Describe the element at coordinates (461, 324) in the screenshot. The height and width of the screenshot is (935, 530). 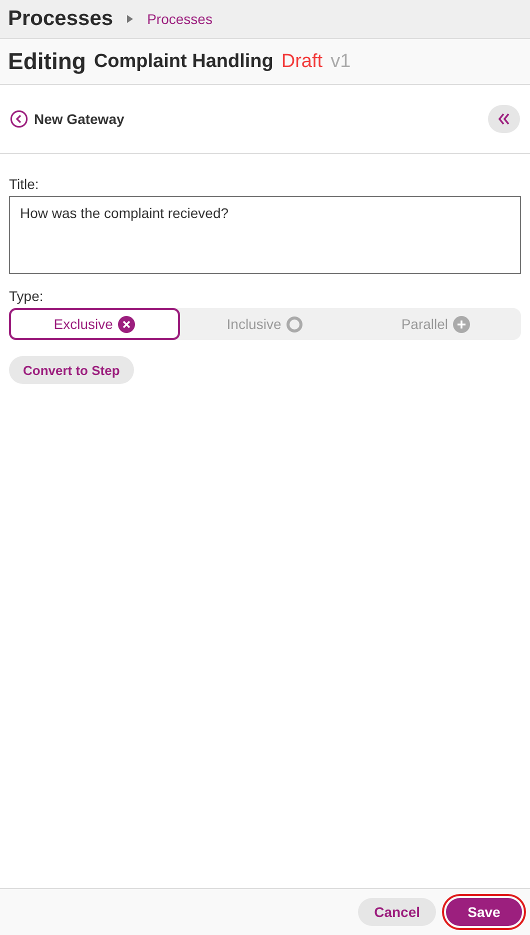
I see `plus-circle-icon` at that location.